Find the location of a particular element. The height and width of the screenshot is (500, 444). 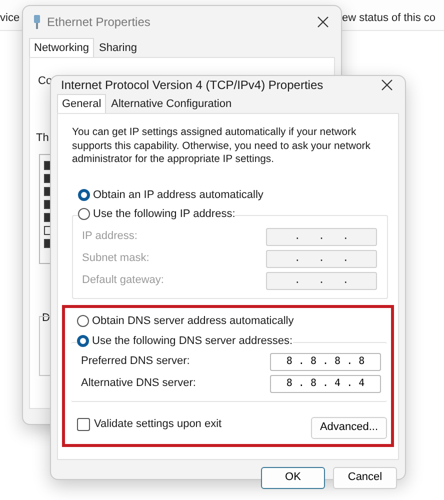

tab: Alternative Configuration is located at coordinates (171, 104).